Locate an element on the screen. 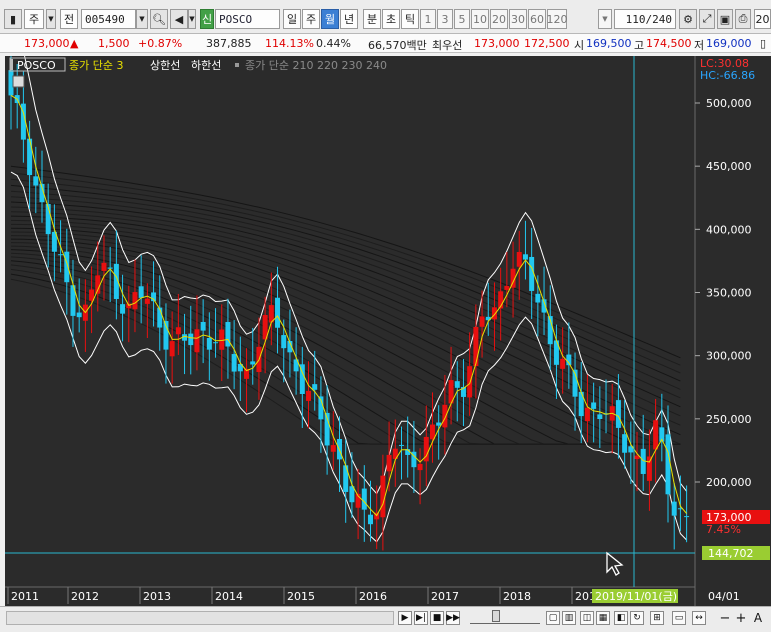  jeon-button: 전 is located at coordinates (69, 19).